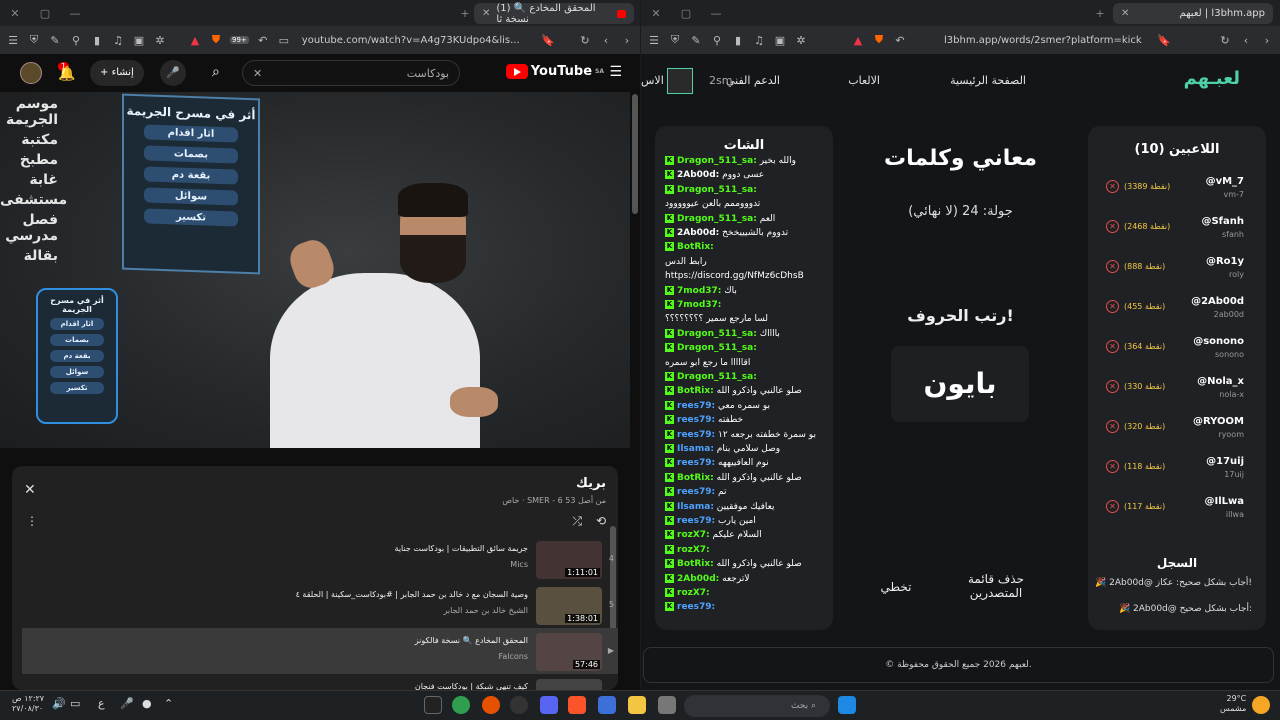  Describe the element at coordinates (216, 72) in the screenshot. I see `search-icon: ⌕` at that location.